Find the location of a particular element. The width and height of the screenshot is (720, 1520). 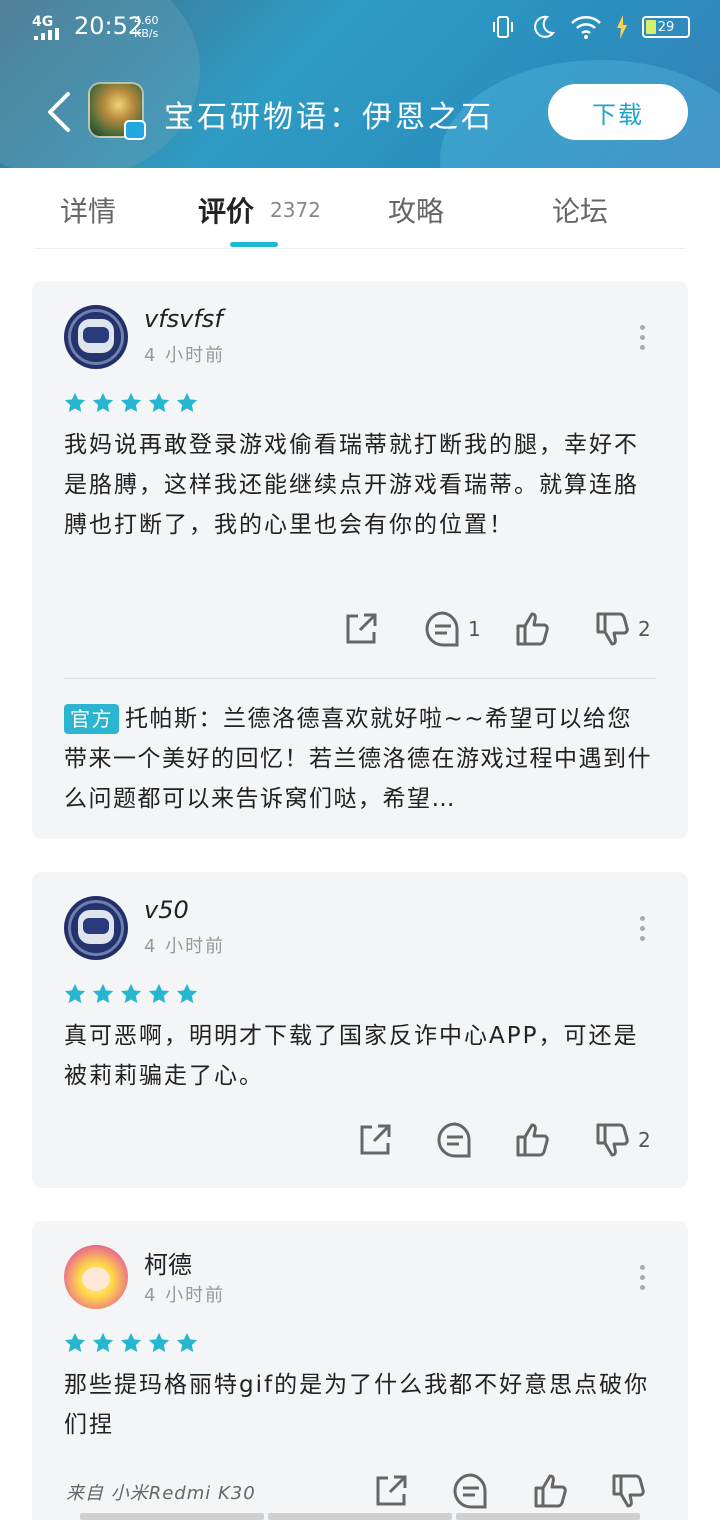

clock: 20:52 is located at coordinates (109, 26).